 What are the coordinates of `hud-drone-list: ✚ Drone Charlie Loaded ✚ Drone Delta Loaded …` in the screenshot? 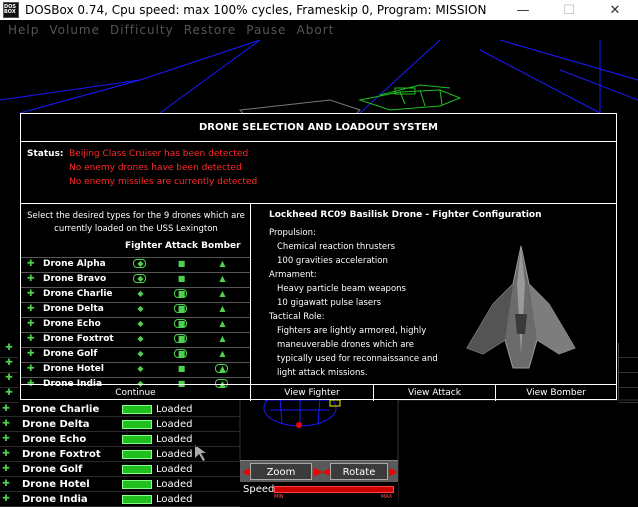 It's located at (120, 454).